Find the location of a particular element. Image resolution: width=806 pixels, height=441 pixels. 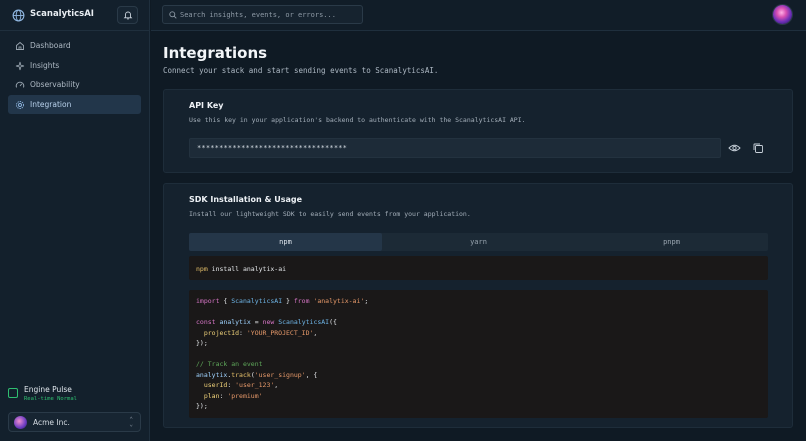

tab-npm: npm is located at coordinates (285, 242).